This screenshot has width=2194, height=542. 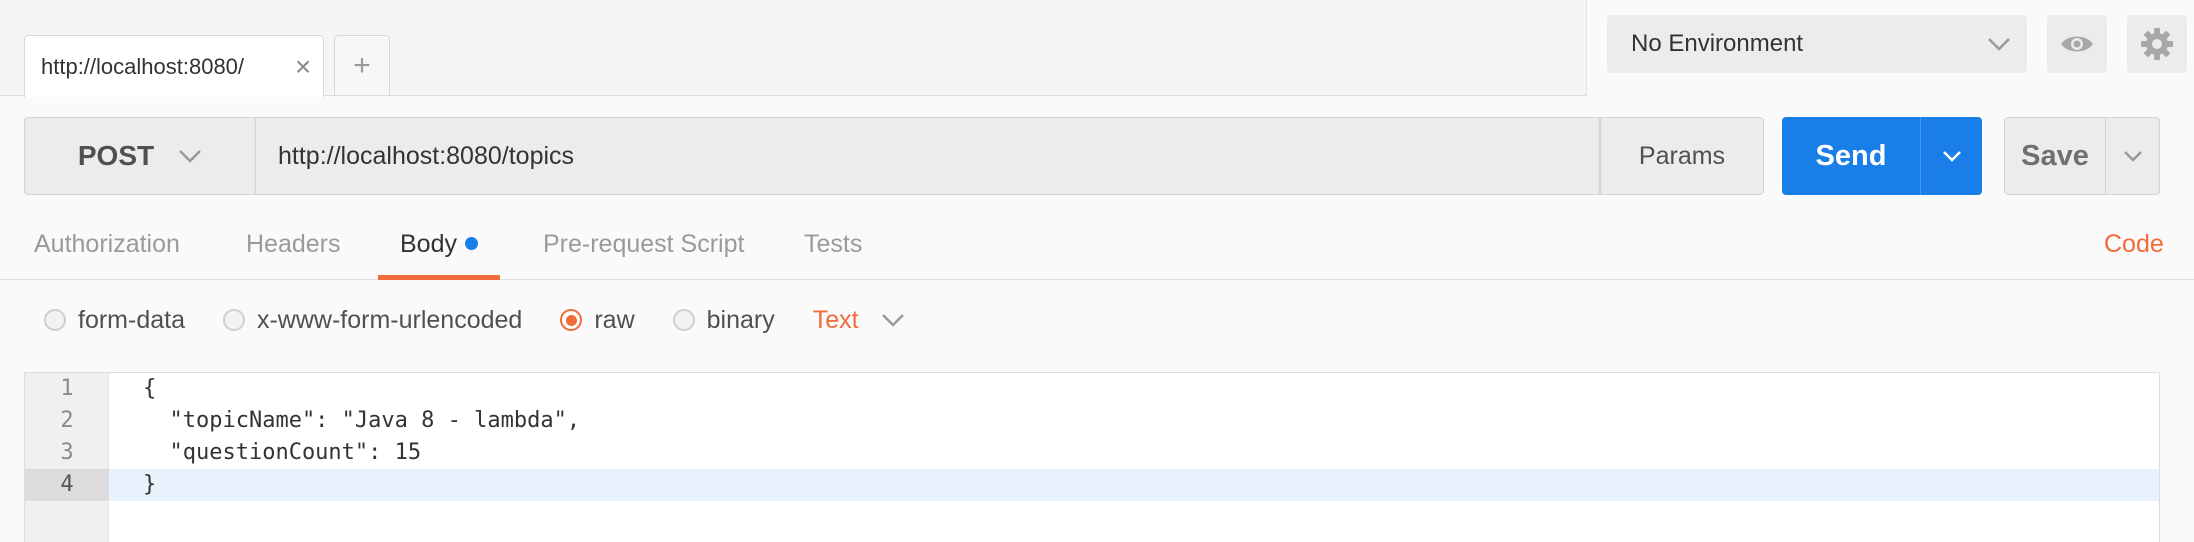 I want to click on body-type-form-data: form-data, so click(x=114, y=320).